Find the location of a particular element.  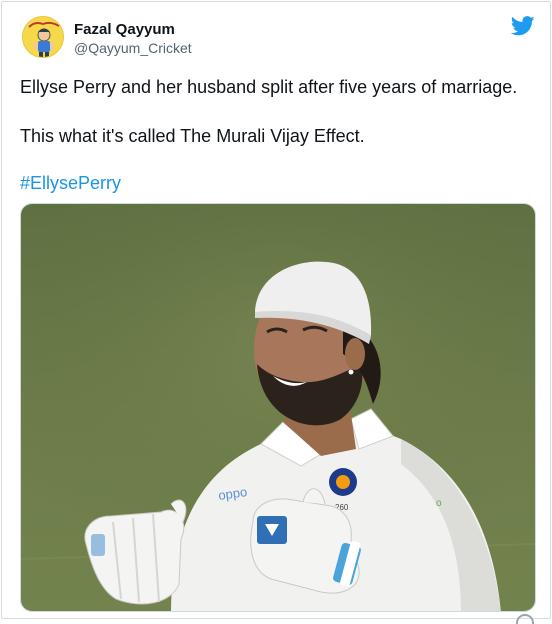

corner-decoration is located at coordinates (525, 619).